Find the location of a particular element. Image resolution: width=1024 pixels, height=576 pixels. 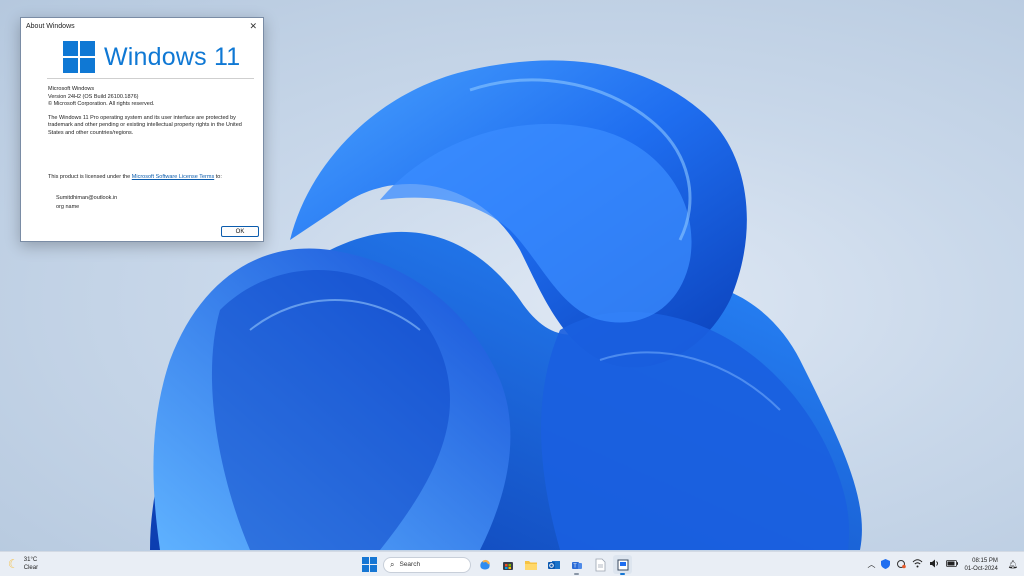

wifi-icon is located at coordinates (917, 564).